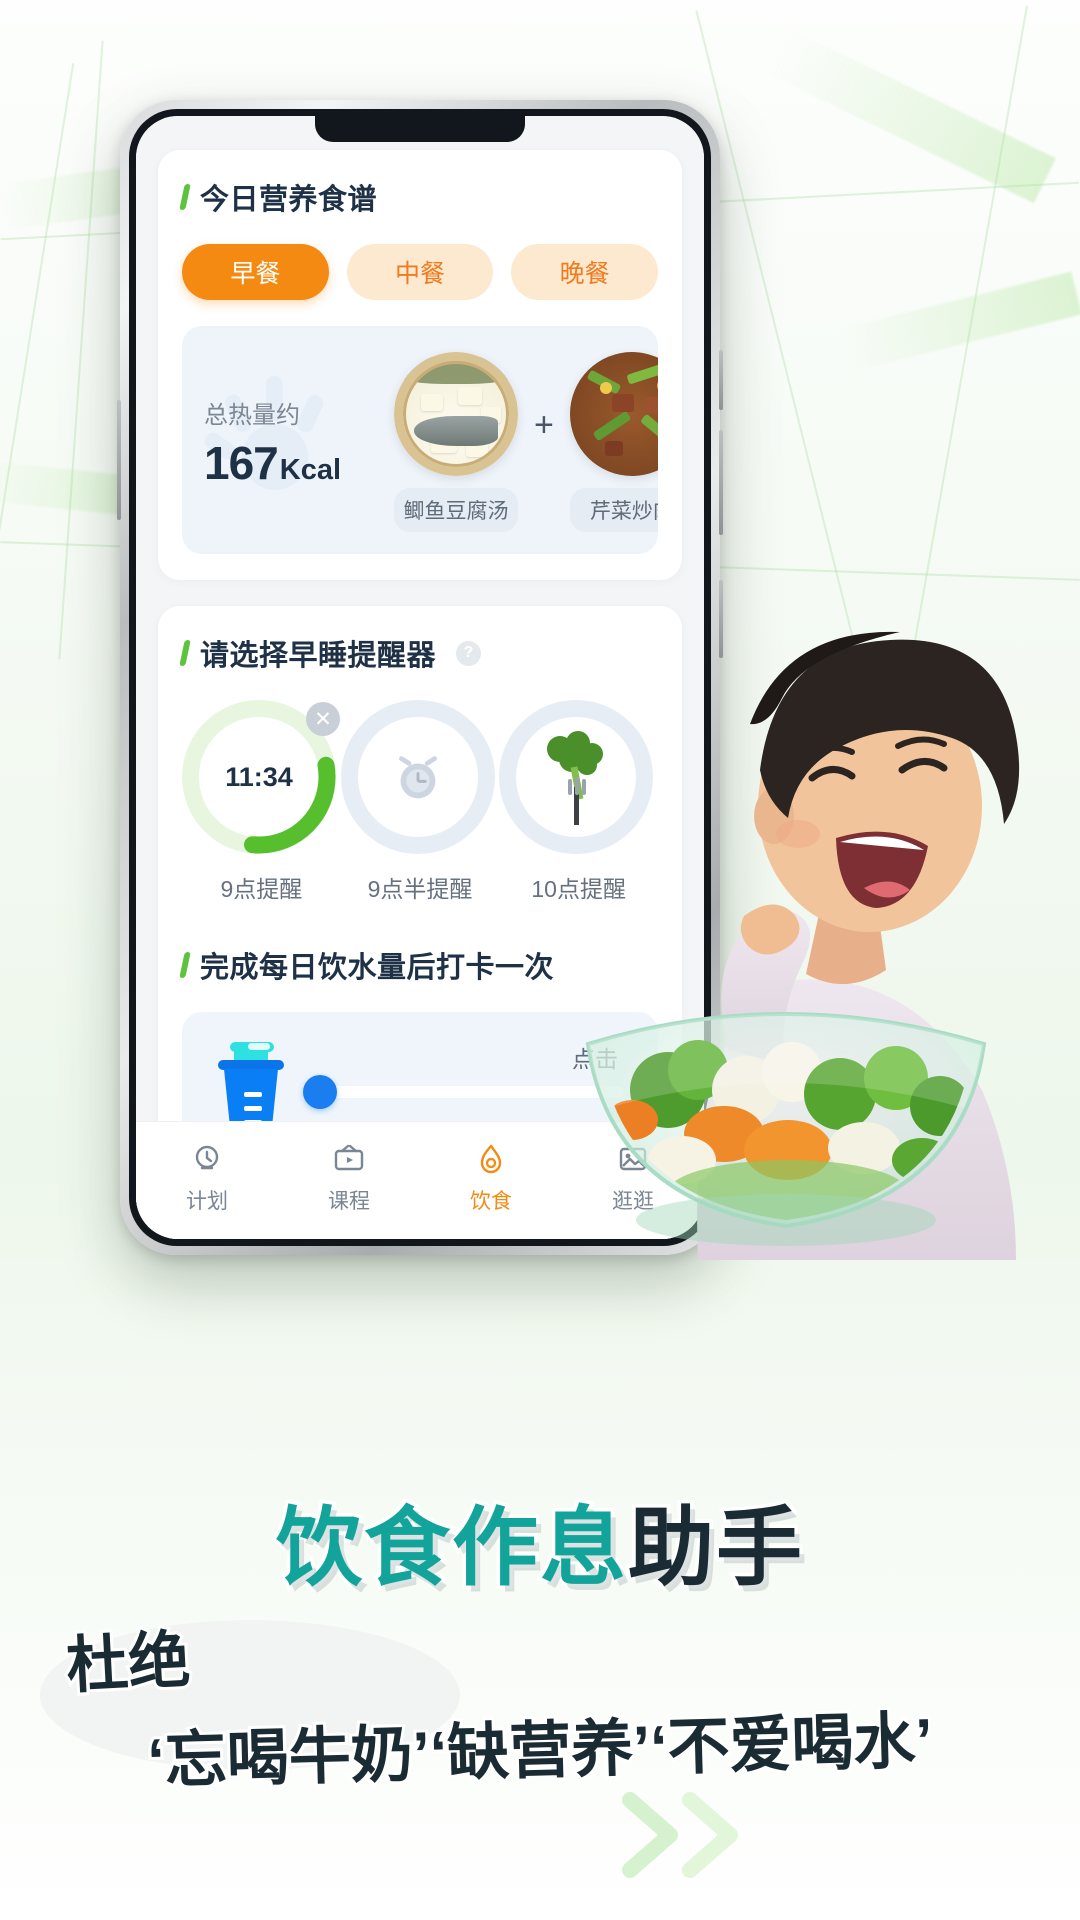 This screenshot has height=1920, width=1080. I want to click on promo-headline-teal: 饮食作息, so click(451, 1548).